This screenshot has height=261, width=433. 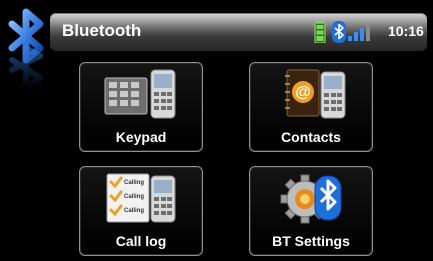 What do you see at coordinates (238, 32) in the screenshot?
I see `title-bar: Bluetooth 10:16` at bounding box center [238, 32].